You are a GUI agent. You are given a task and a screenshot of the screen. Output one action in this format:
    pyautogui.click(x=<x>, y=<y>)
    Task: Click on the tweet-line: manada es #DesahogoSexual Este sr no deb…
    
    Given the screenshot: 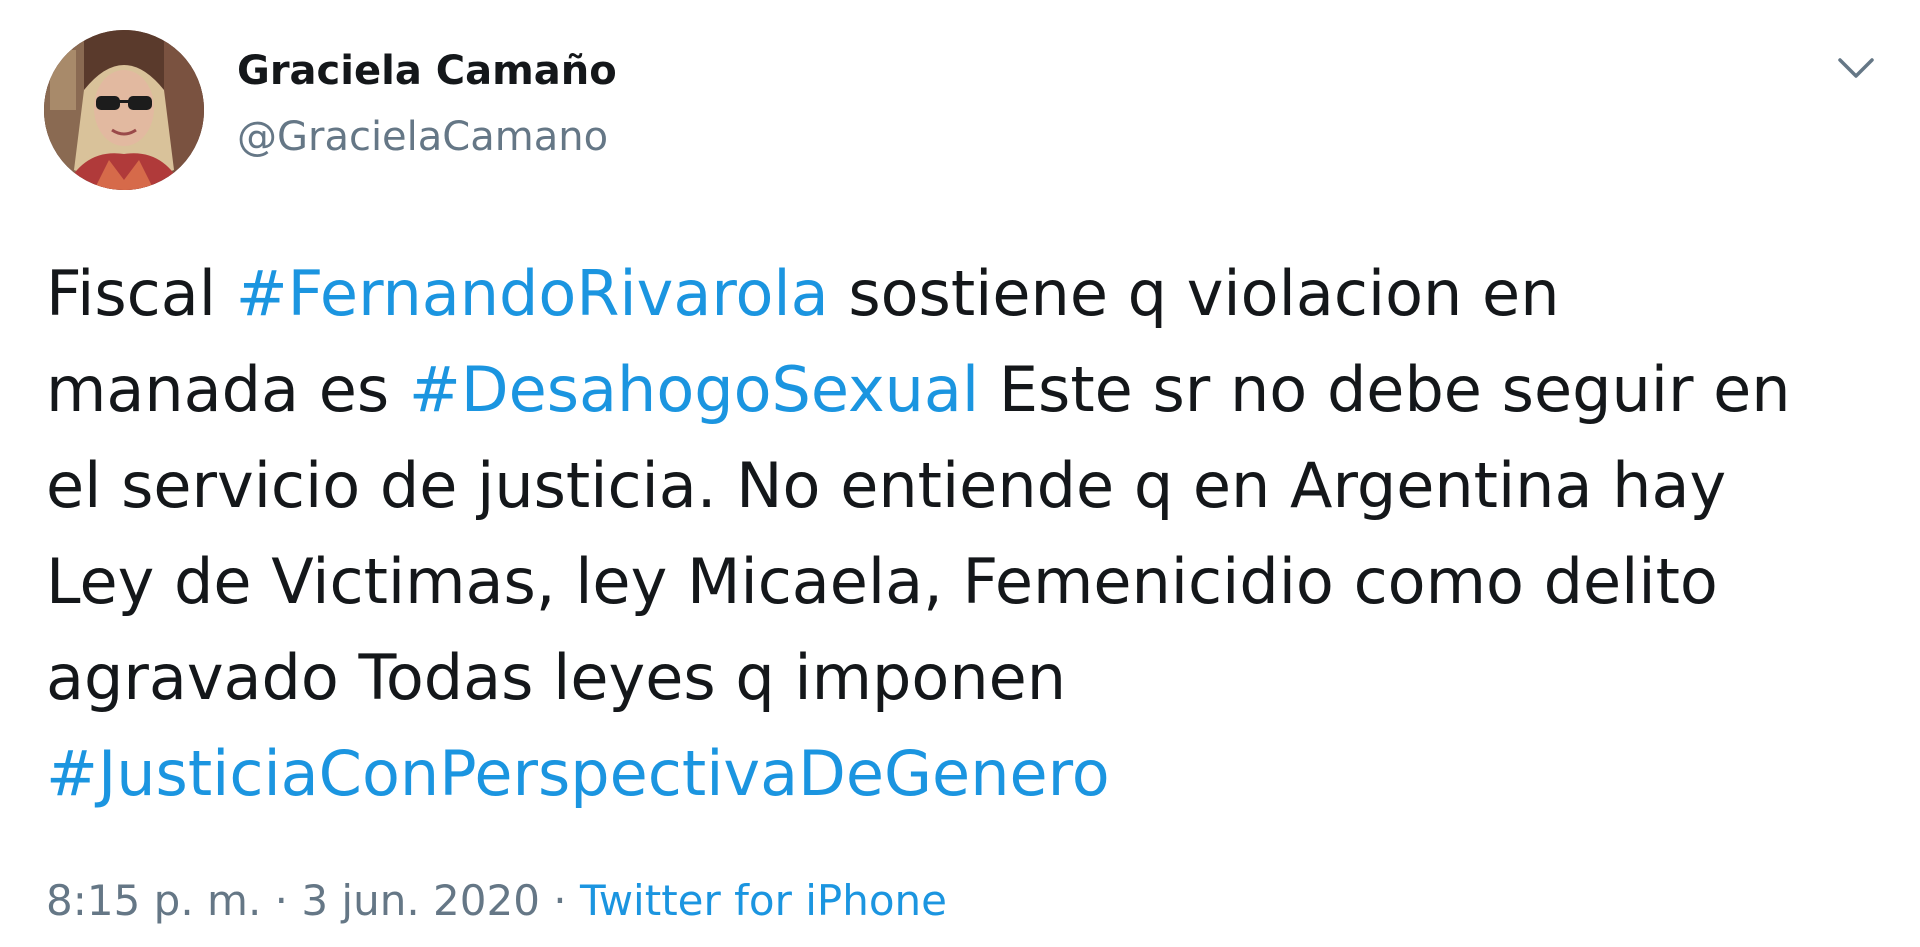 What is the action you would take?
    pyautogui.click(x=966, y=390)
    